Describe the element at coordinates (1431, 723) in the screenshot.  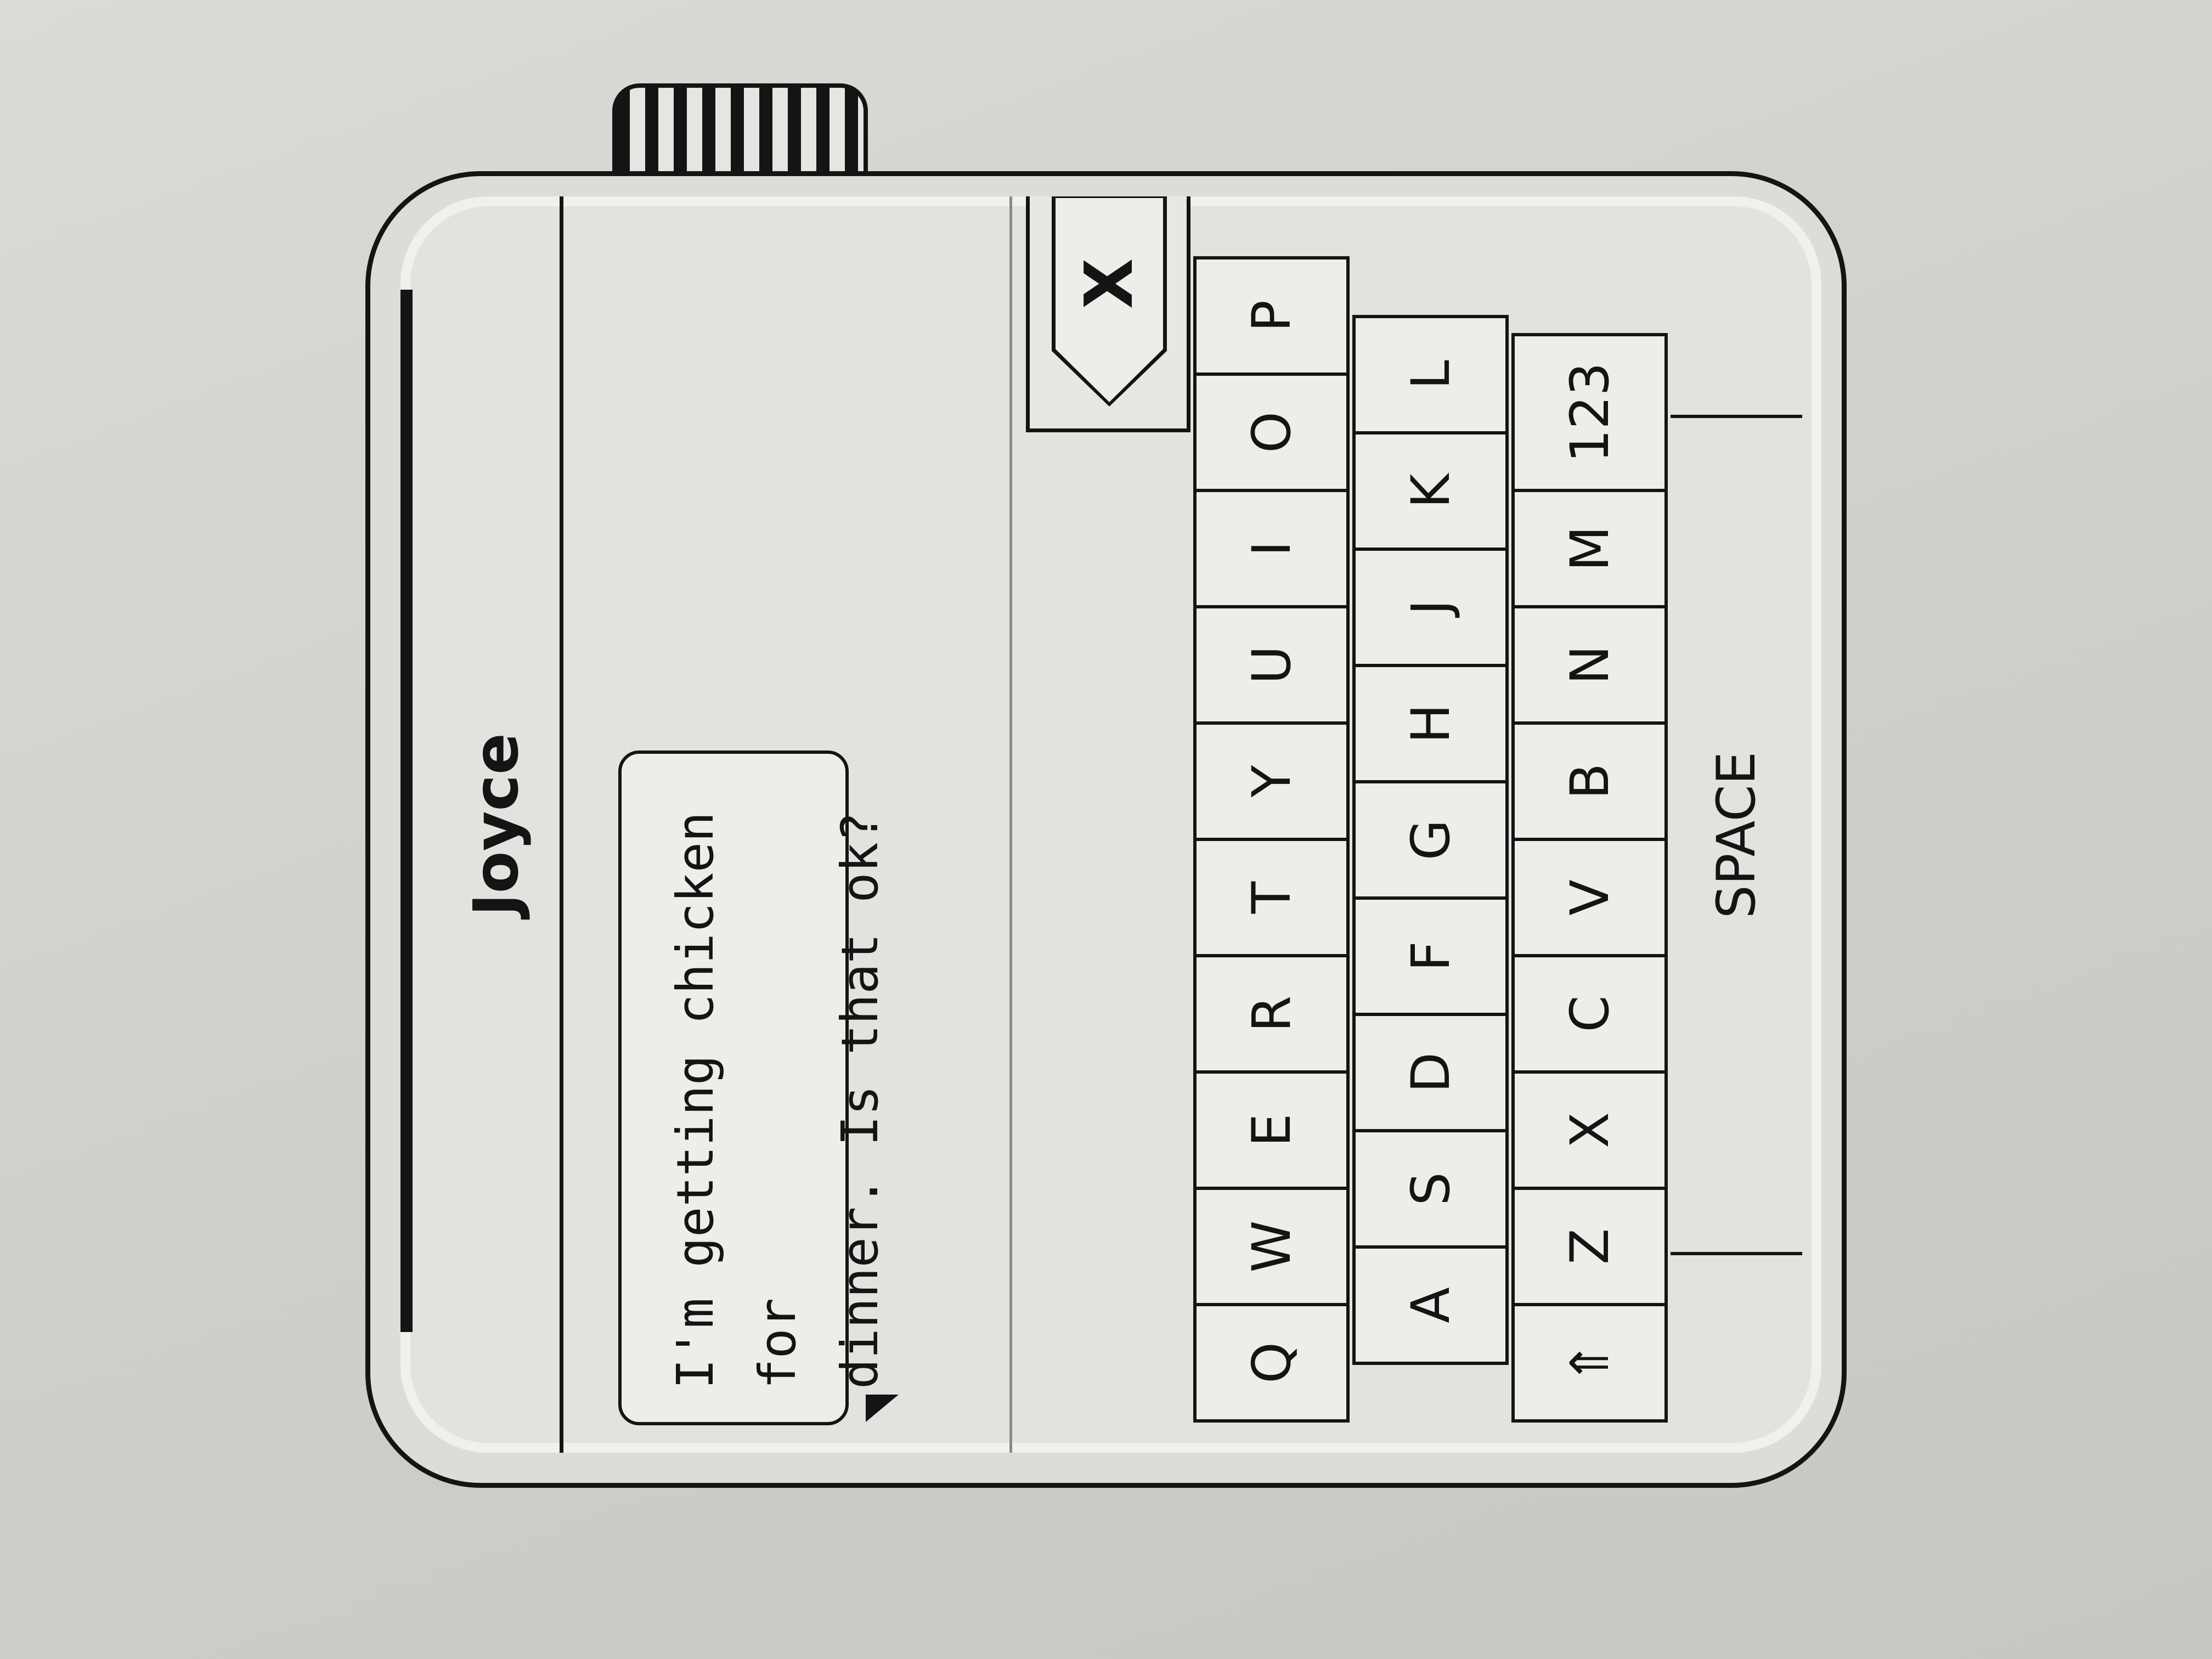
I see `key-h: H` at that location.